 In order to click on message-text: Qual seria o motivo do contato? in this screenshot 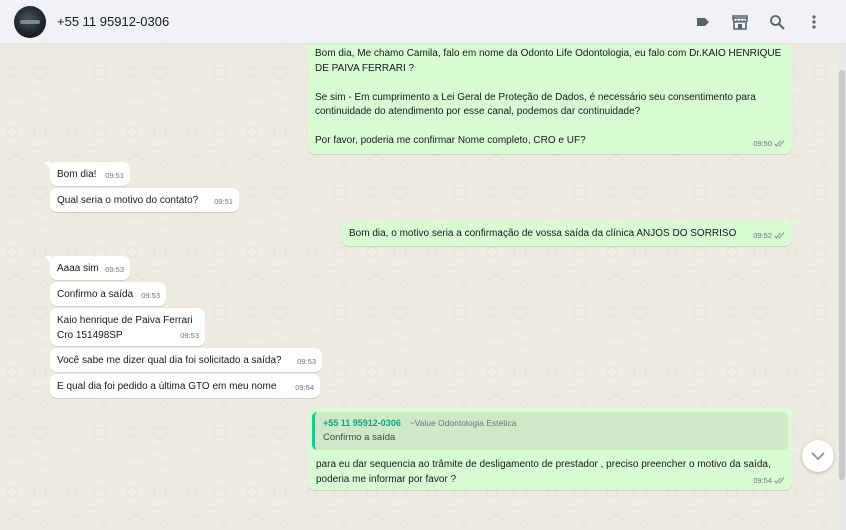, I will do `click(128, 200)`.